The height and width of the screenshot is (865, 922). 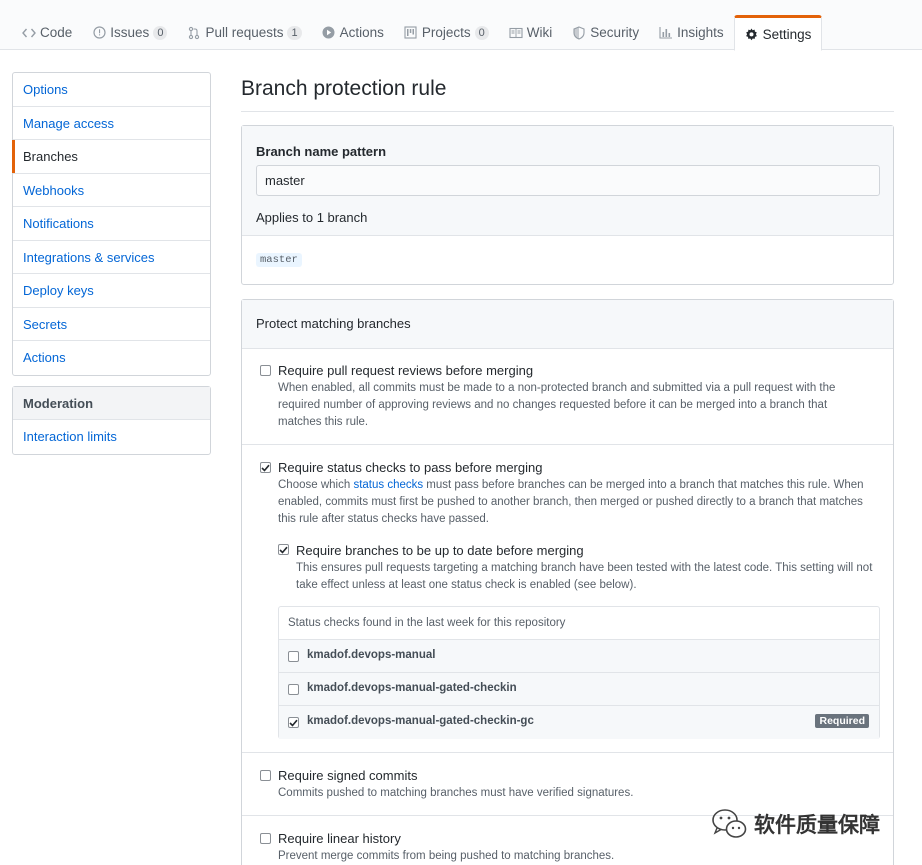 I want to click on tab-label: Insights, so click(x=700, y=32).